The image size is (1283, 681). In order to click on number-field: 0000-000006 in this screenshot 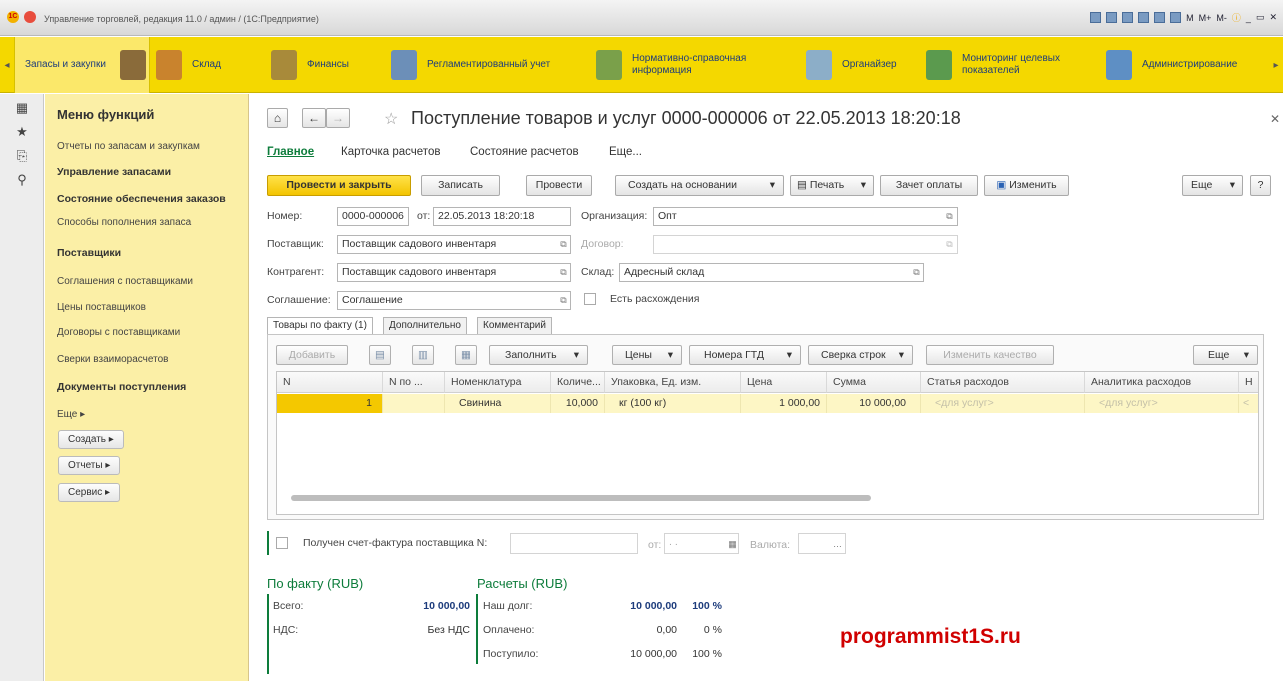, I will do `click(373, 216)`.